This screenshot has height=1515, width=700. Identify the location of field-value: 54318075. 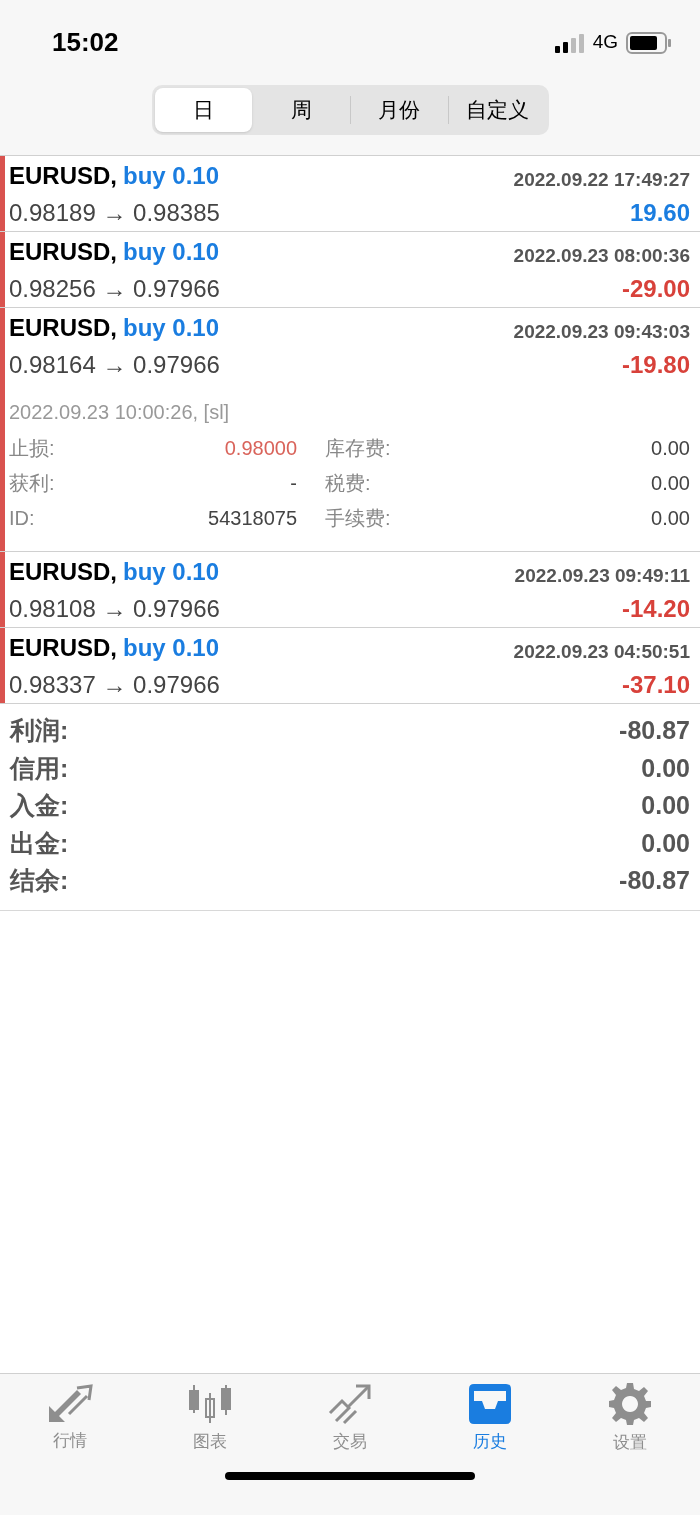
(252, 518).